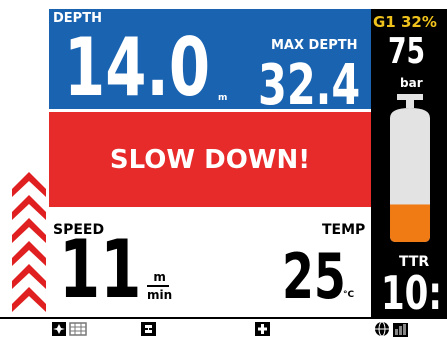 This screenshot has height=338, width=447. I want to click on tank-pressure-unit: bar, so click(411, 83).